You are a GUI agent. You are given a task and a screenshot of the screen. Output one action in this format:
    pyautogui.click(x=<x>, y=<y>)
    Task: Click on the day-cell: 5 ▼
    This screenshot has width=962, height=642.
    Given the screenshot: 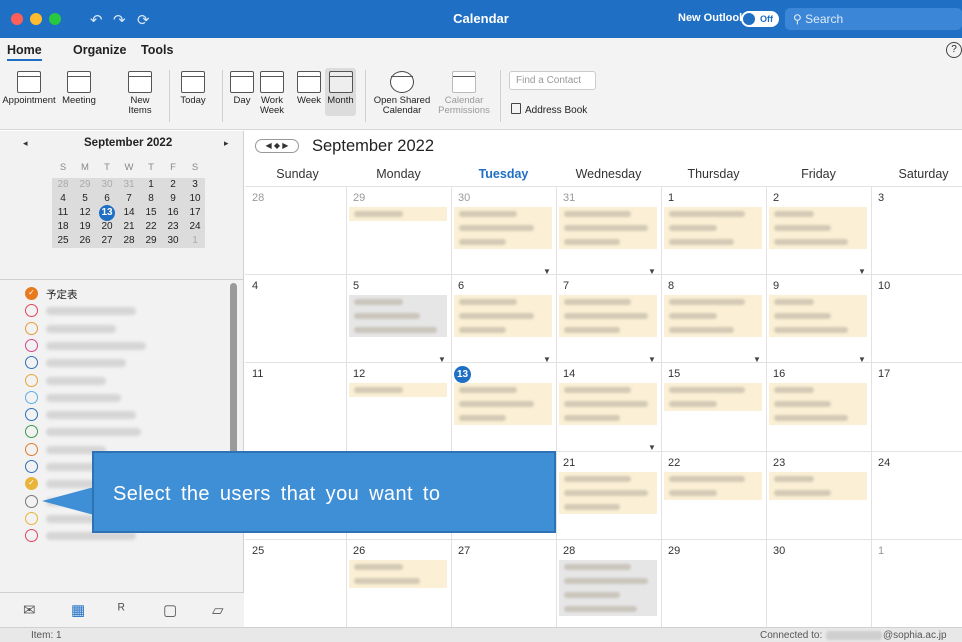 What is the action you would take?
    pyautogui.click(x=399, y=319)
    